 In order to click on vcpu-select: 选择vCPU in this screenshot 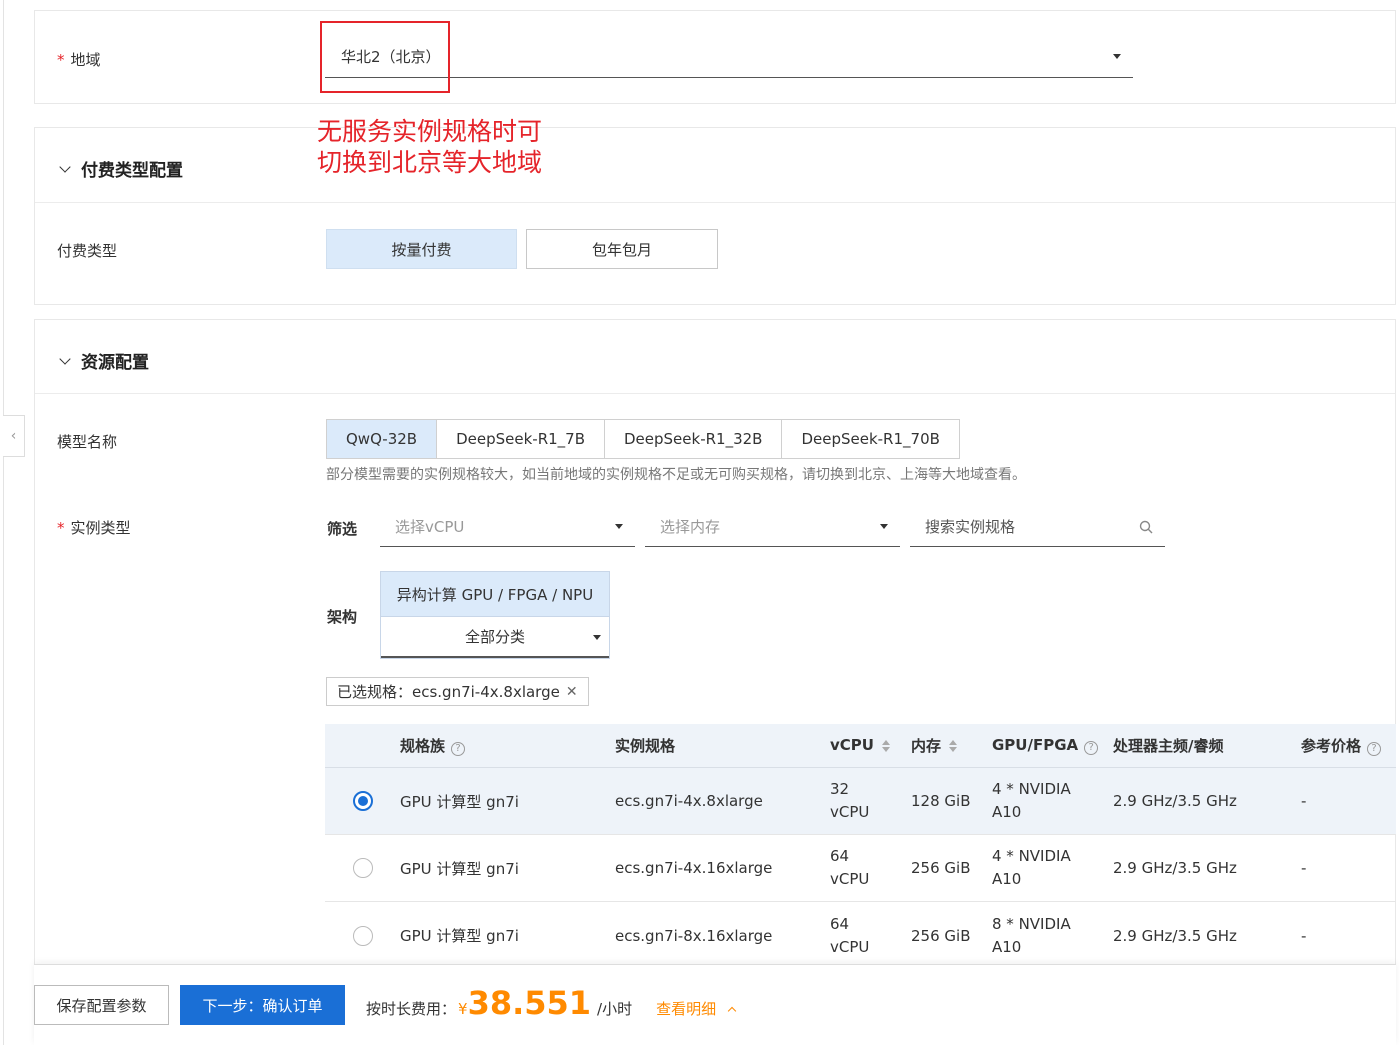, I will do `click(507, 527)`.